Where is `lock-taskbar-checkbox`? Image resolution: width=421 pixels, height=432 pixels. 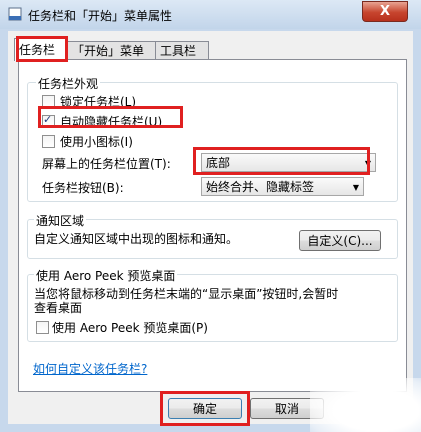 lock-taskbar-checkbox is located at coordinates (48, 101).